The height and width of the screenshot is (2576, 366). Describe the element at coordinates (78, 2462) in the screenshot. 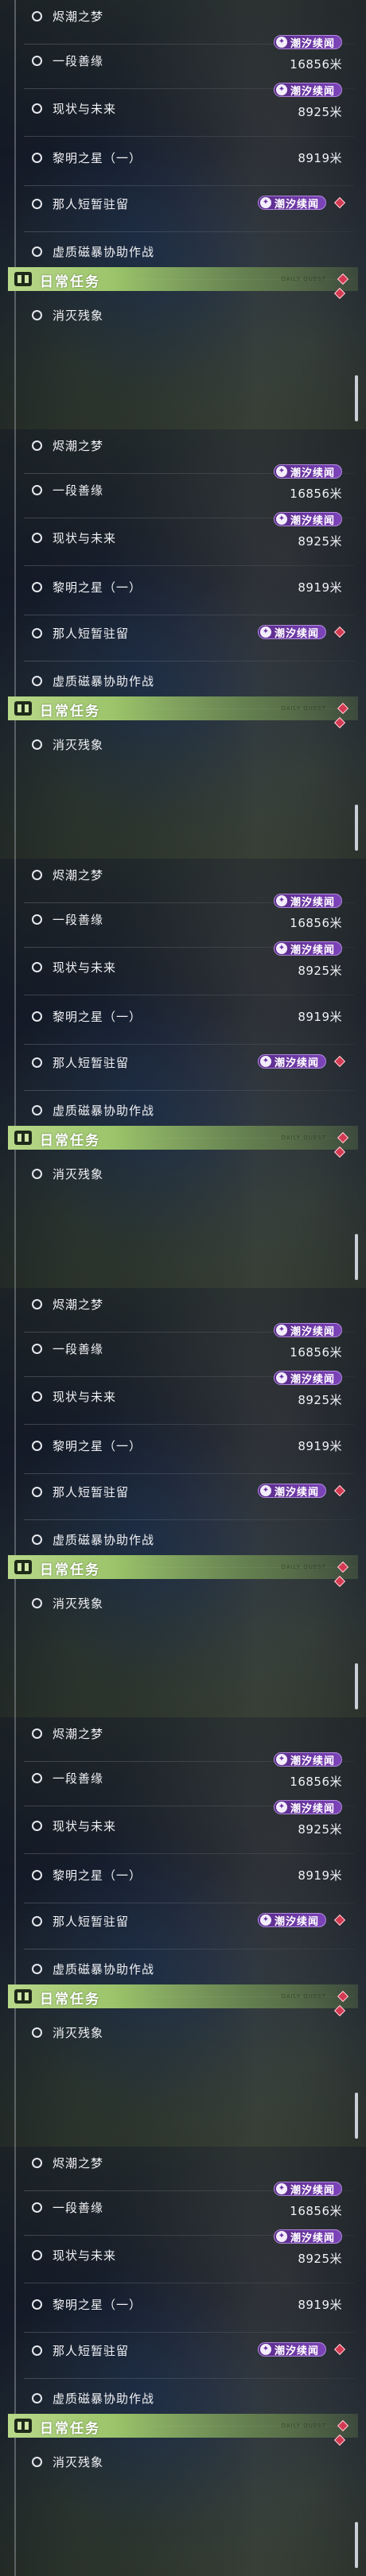

I see `quest-title: 消灭残象` at that location.